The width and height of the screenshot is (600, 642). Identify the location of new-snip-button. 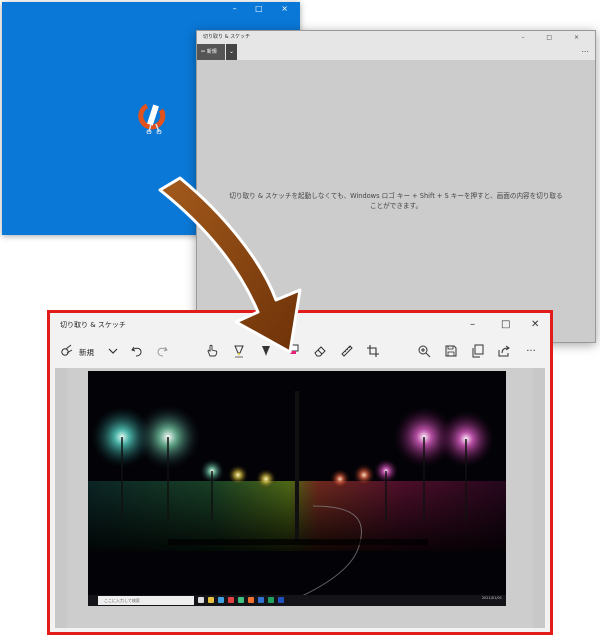
(67, 351).